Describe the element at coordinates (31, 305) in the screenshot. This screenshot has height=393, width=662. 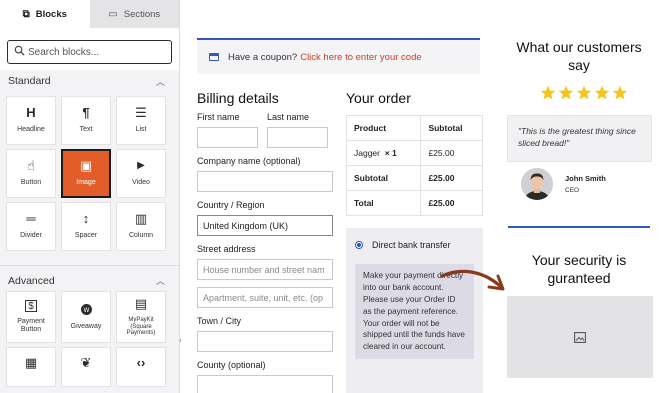
I see `payment-icon: $` at that location.